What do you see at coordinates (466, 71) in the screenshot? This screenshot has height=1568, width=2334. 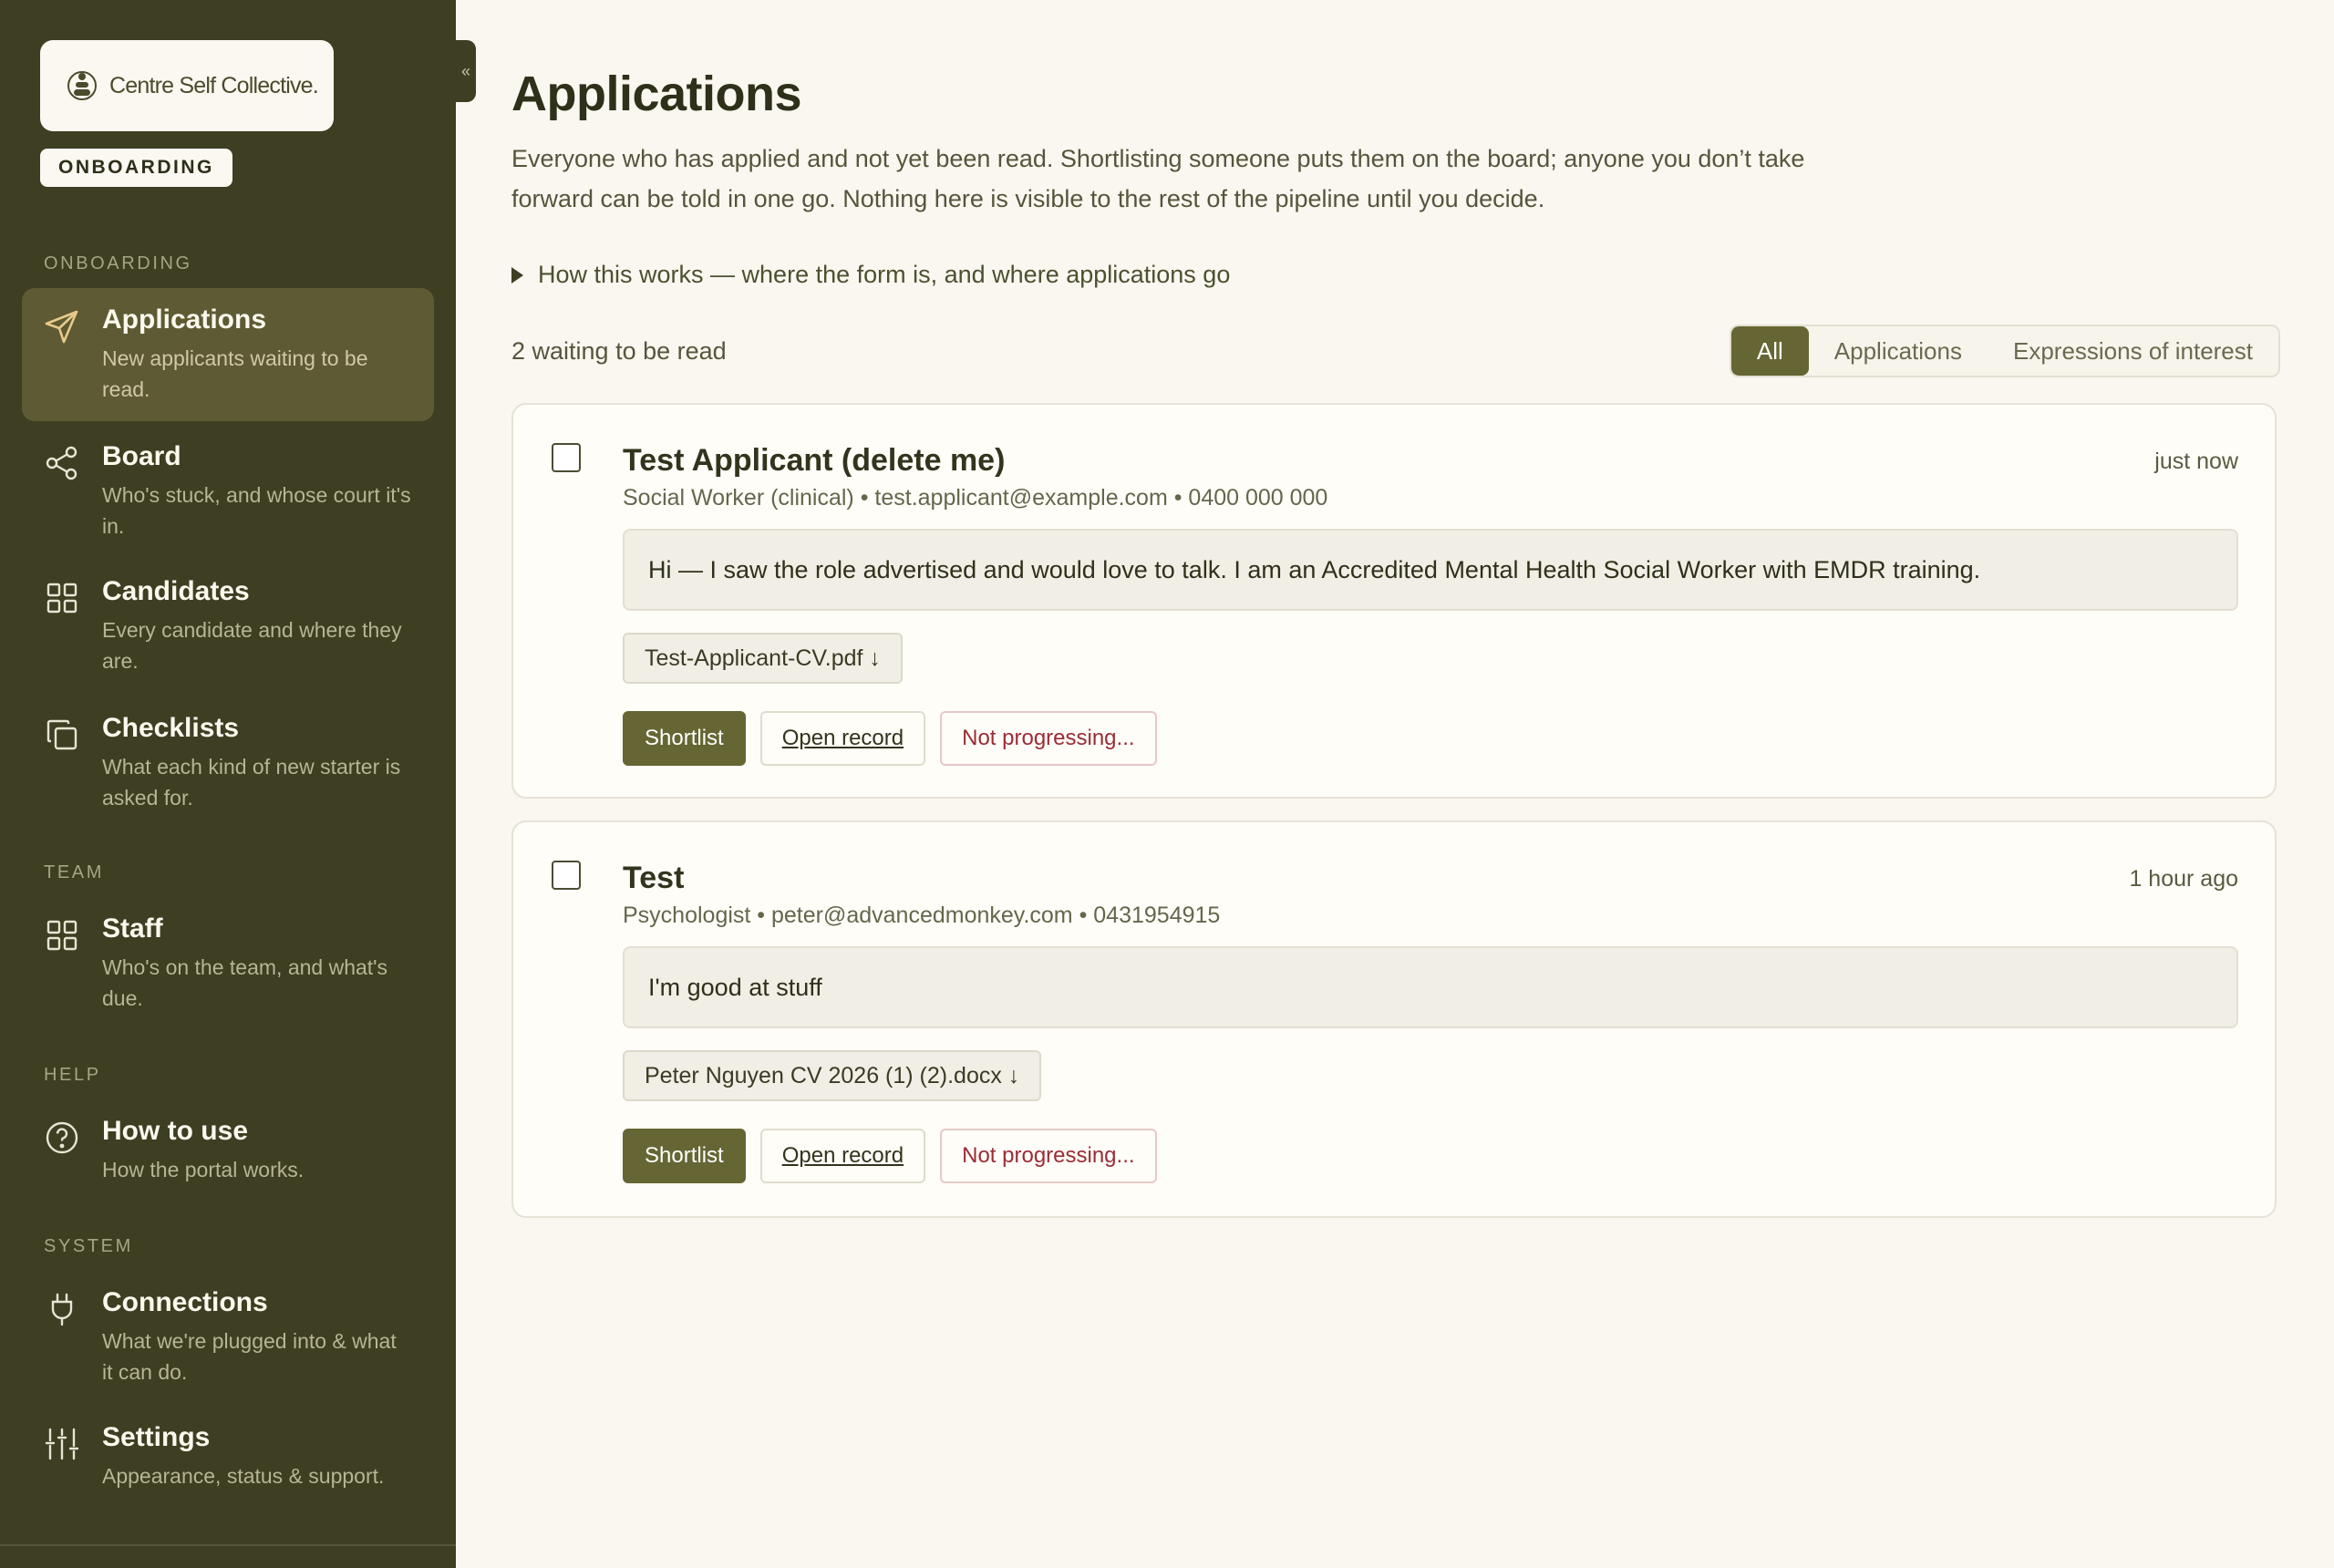 I see `collapse-sidebar-button: «` at bounding box center [466, 71].